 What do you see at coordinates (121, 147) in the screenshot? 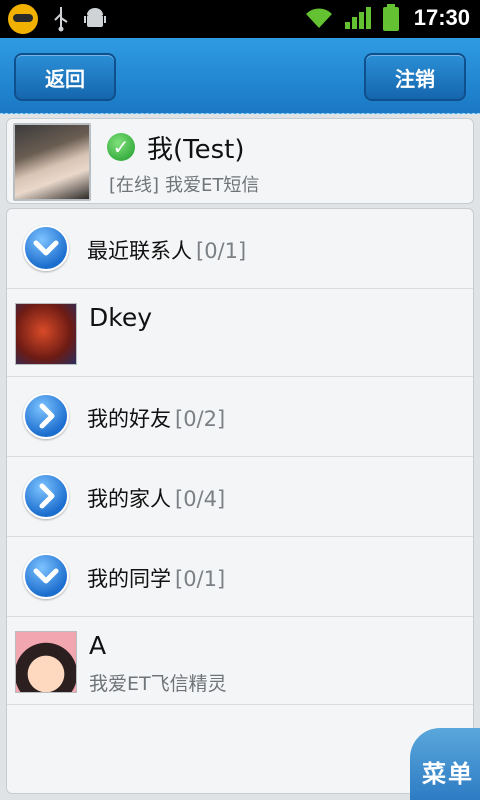
I see `online-check-icon: ✓` at bounding box center [121, 147].